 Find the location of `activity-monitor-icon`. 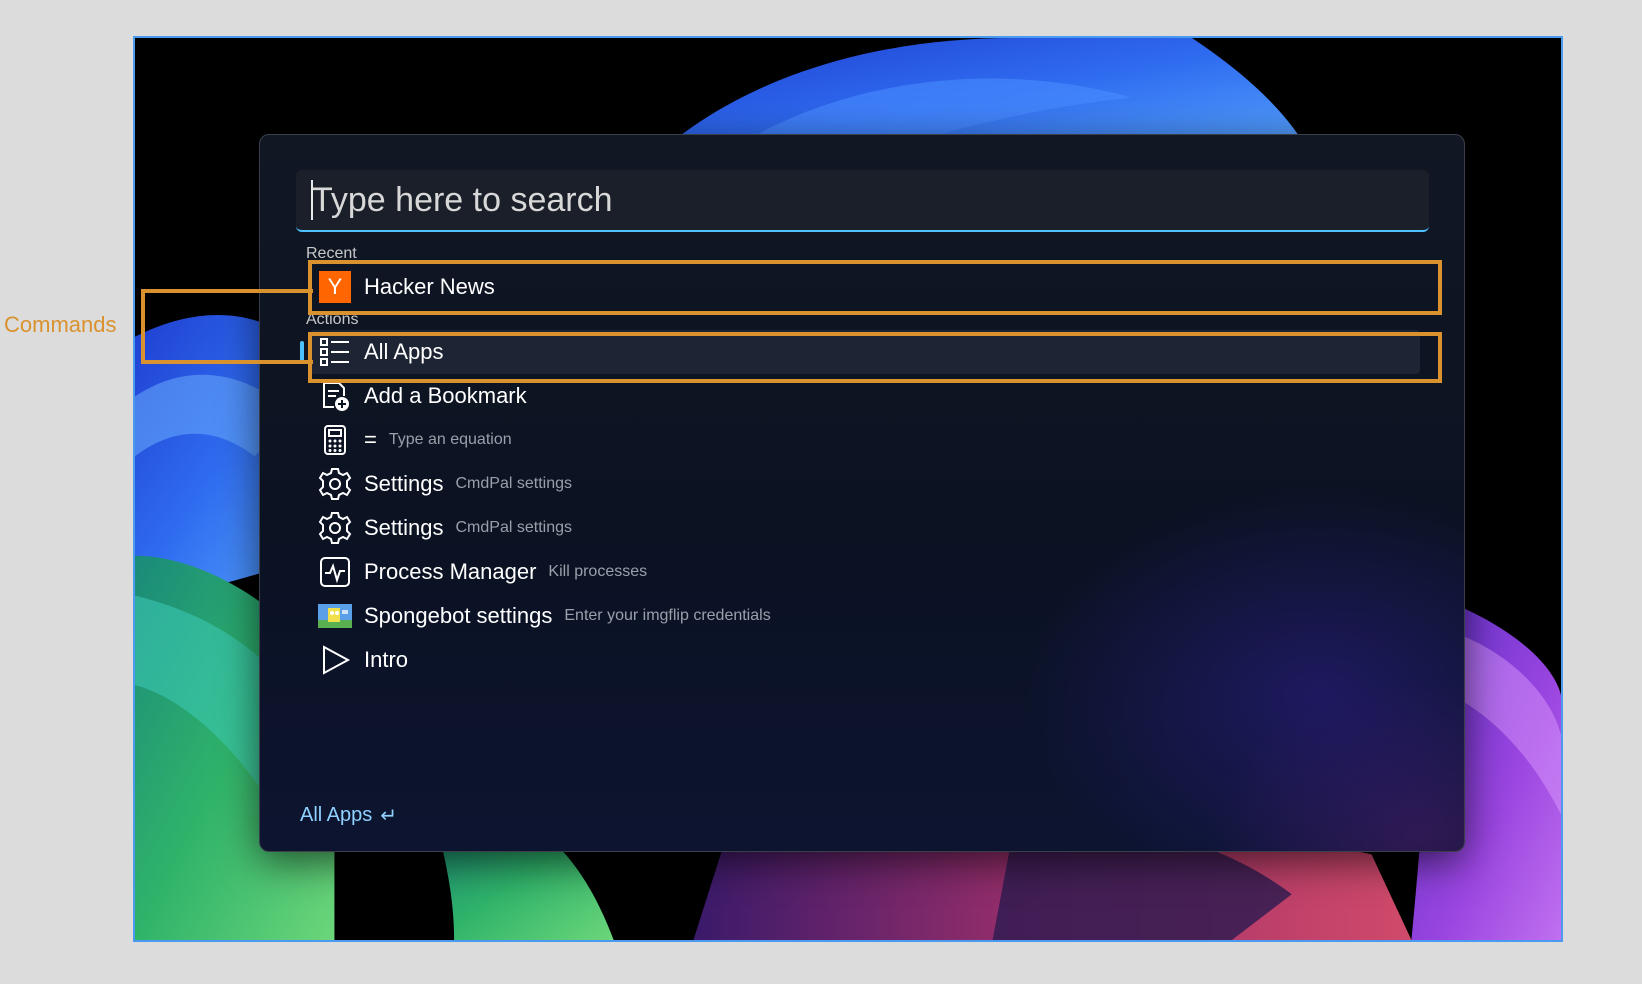

activity-monitor-icon is located at coordinates (335, 572).